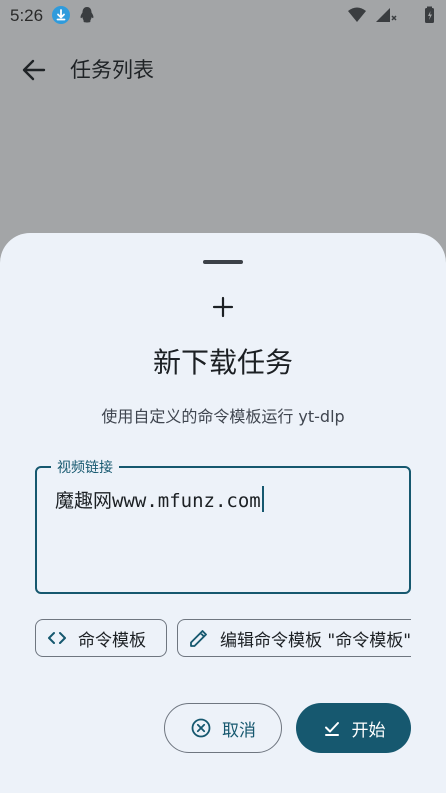  What do you see at coordinates (239, 730) in the screenshot?
I see `cancel-label: 取消` at bounding box center [239, 730].